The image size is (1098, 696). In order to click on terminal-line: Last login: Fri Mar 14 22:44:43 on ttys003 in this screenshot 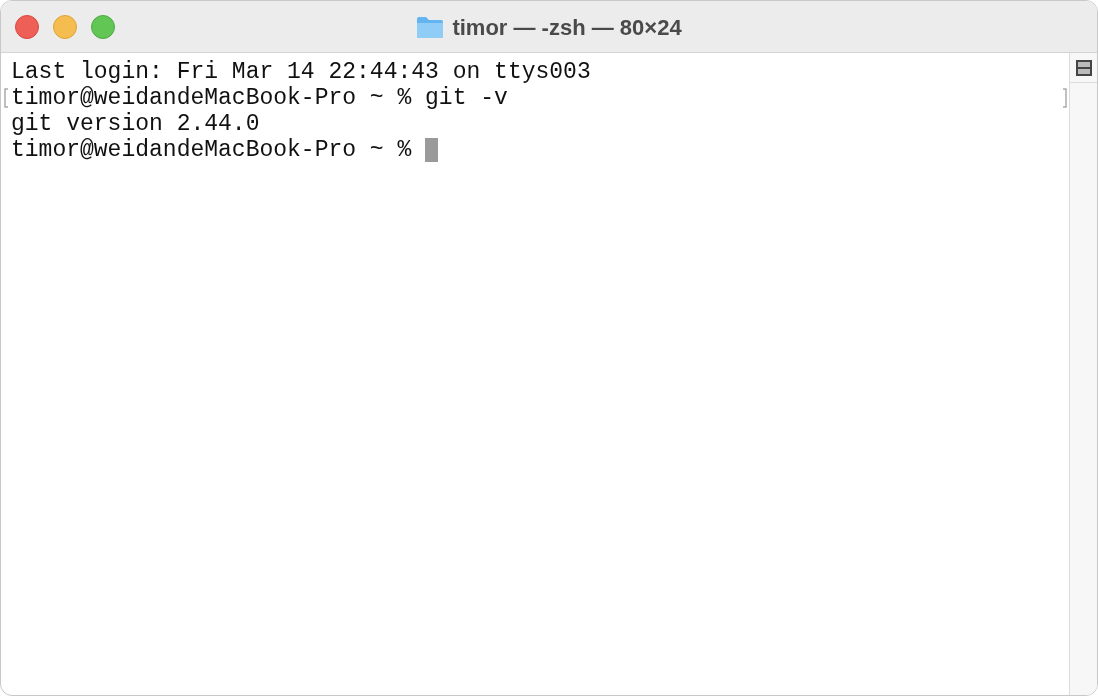, I will do `click(301, 72)`.